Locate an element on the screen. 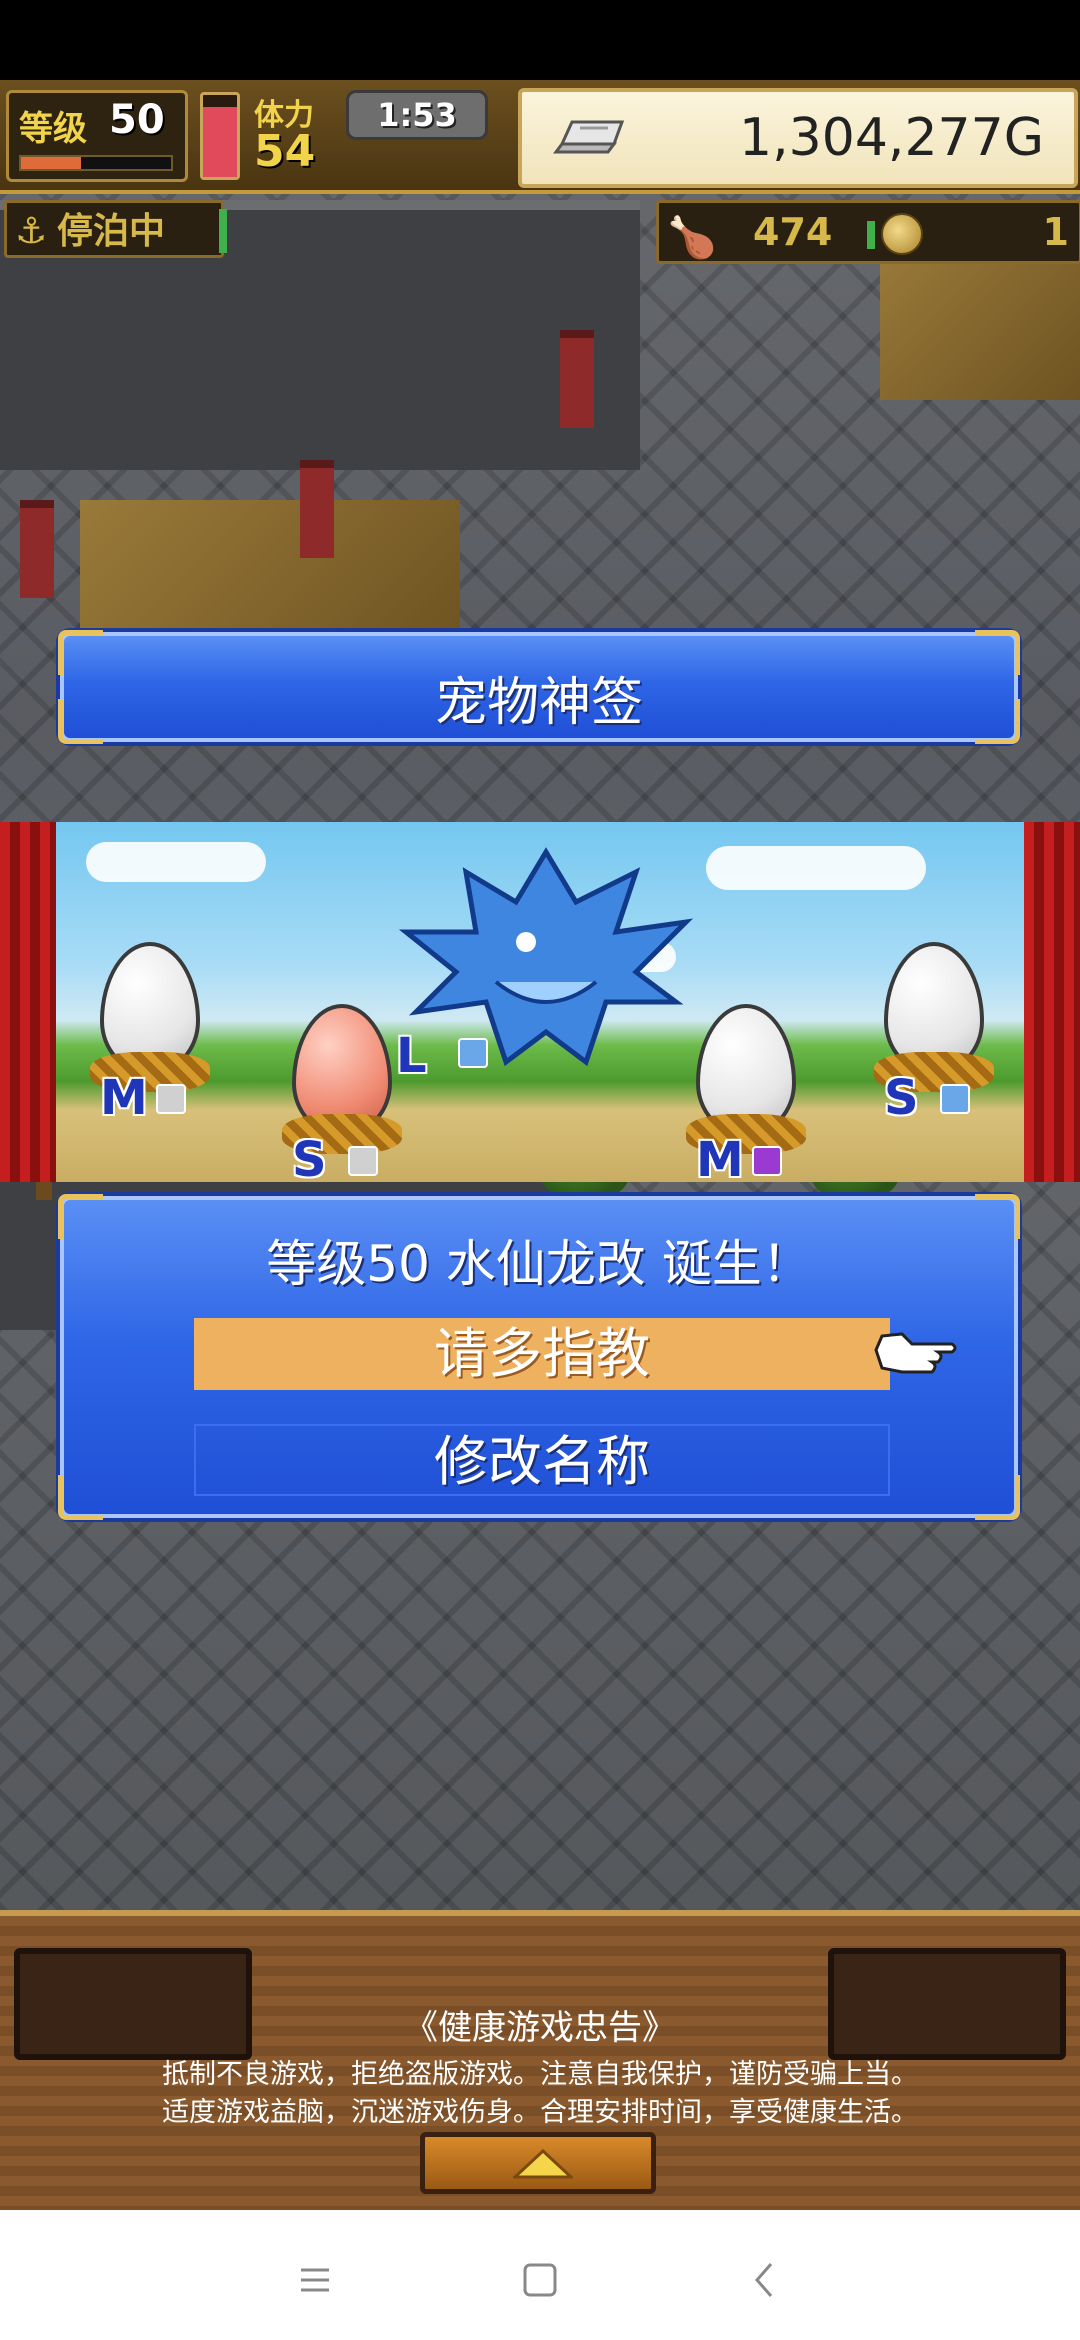 This screenshot has height=2340, width=1080. experience-bar is located at coordinates (96, 163).